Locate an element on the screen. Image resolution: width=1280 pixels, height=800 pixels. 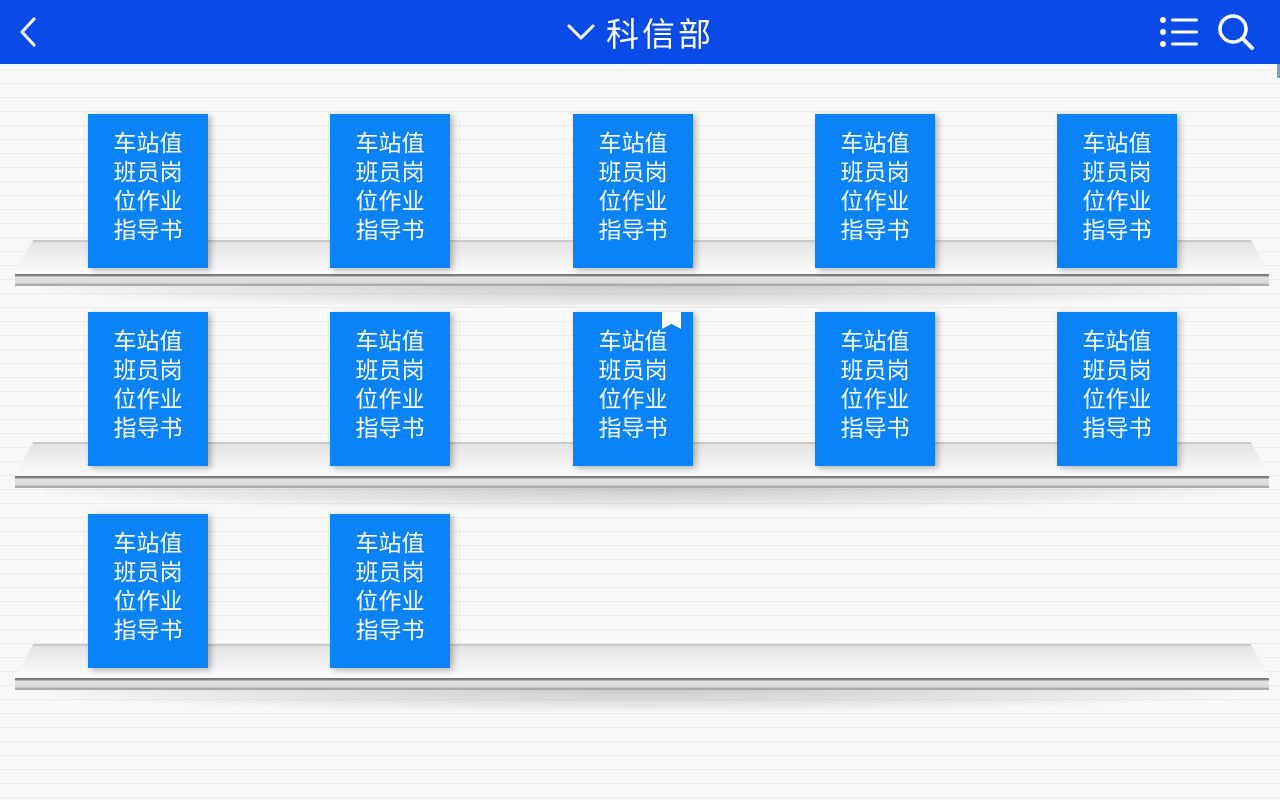
search-button is located at coordinates (1236, 32).